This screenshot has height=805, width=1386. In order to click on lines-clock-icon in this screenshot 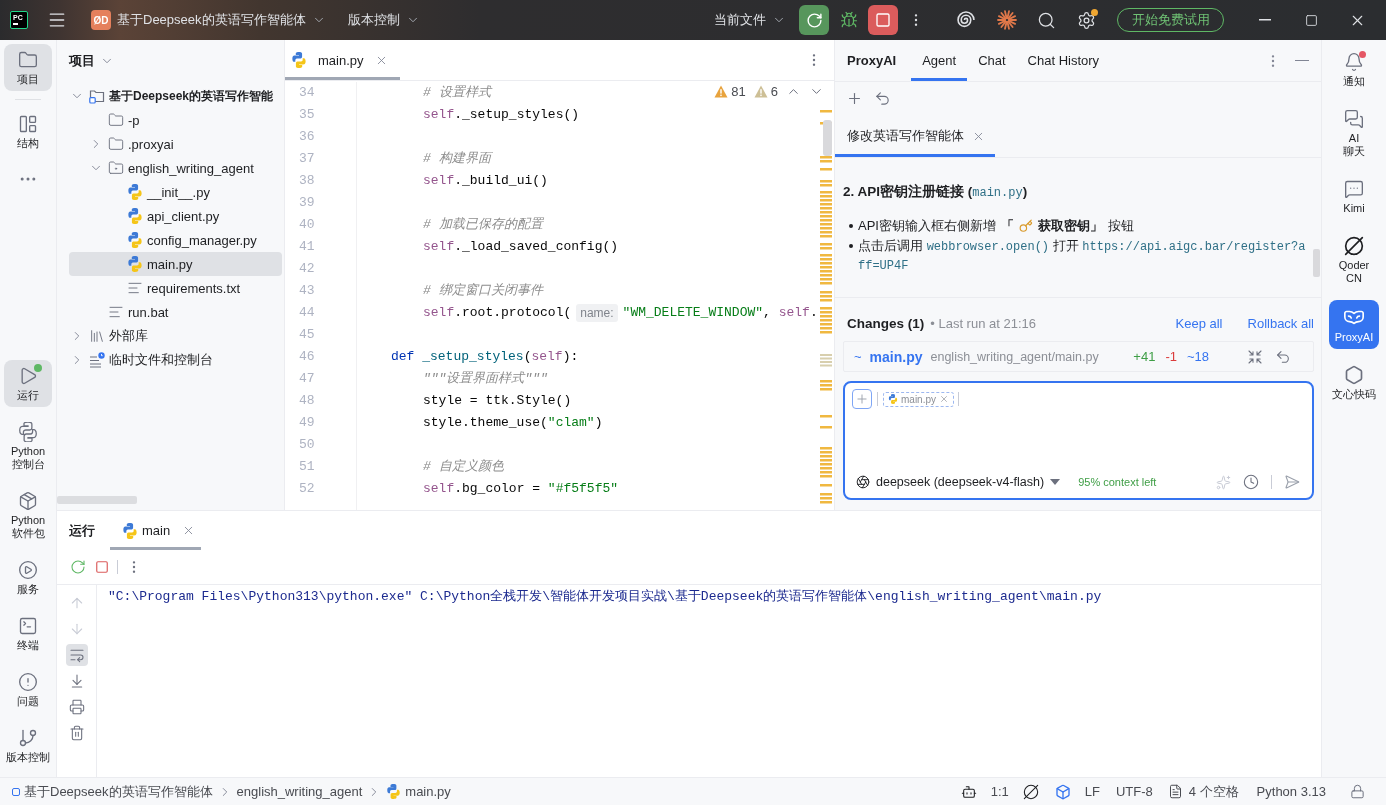, I will do `click(97, 360)`.